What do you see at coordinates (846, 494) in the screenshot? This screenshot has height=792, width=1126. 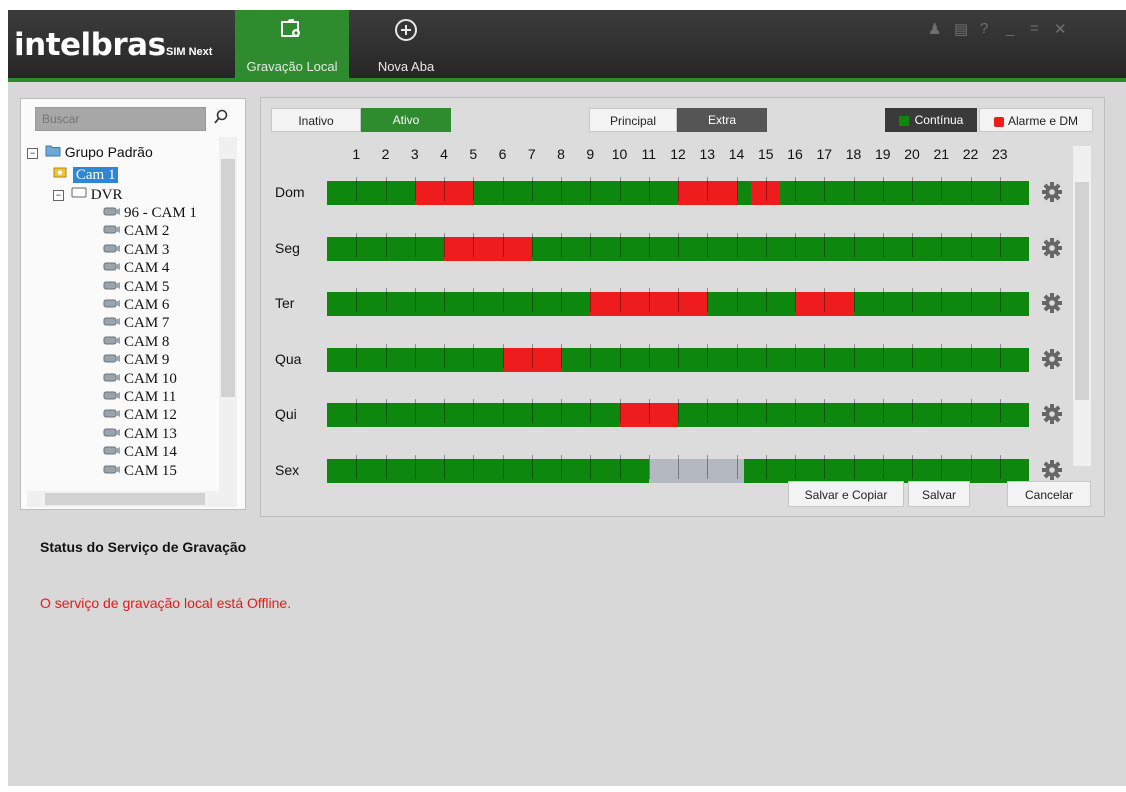 I see `save-copy-button: Salvar e Copiar` at bounding box center [846, 494].